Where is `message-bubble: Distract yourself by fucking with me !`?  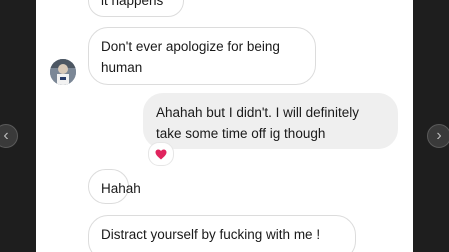
message-bubble: Distract yourself by fucking with me ! is located at coordinates (222, 233).